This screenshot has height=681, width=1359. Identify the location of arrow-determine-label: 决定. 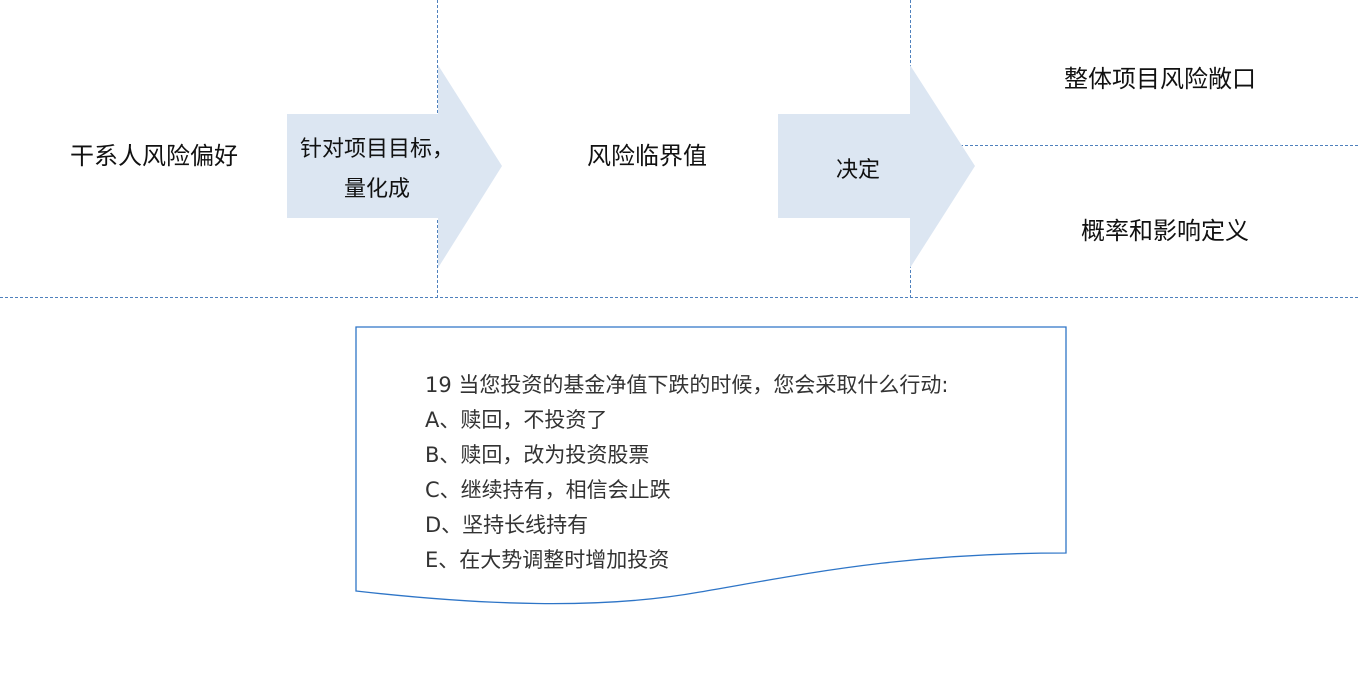
(858, 170).